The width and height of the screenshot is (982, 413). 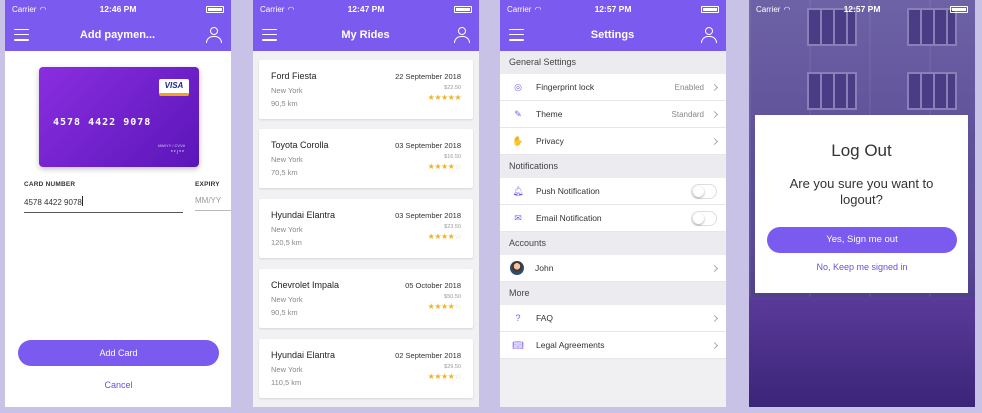 I want to click on setting-privacy: ✋ Privacy, so click(x=613, y=141).